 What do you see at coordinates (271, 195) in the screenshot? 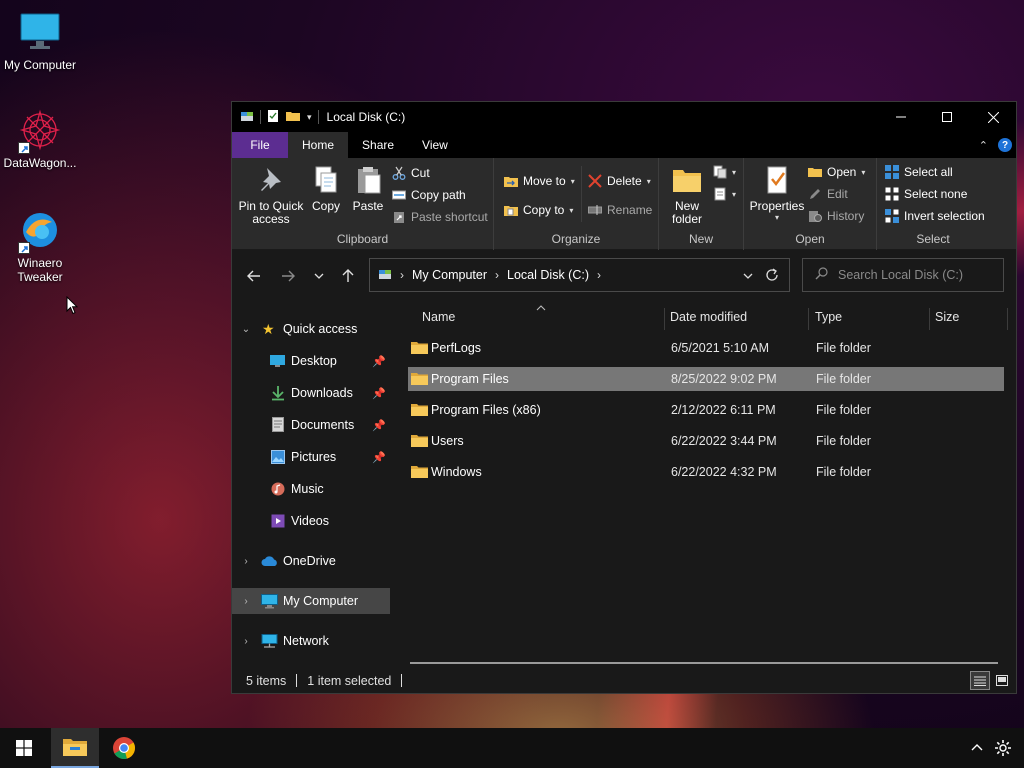
I see `pin-to-quick-access-button: Pin to Quick access` at bounding box center [271, 195].